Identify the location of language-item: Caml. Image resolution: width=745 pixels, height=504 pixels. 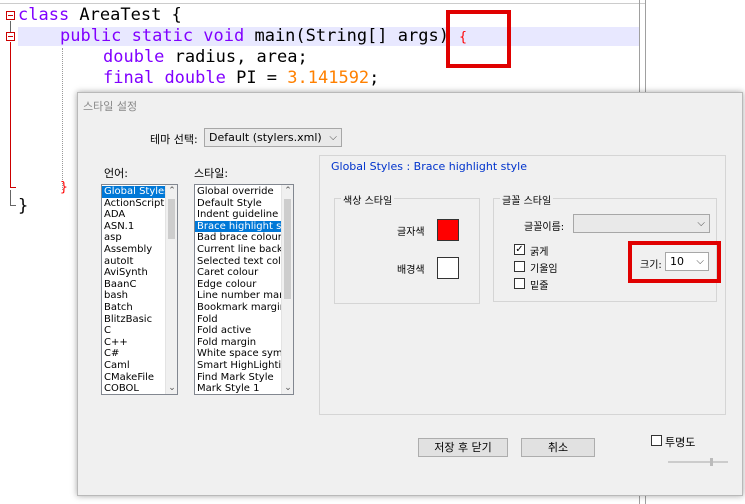
(133, 366).